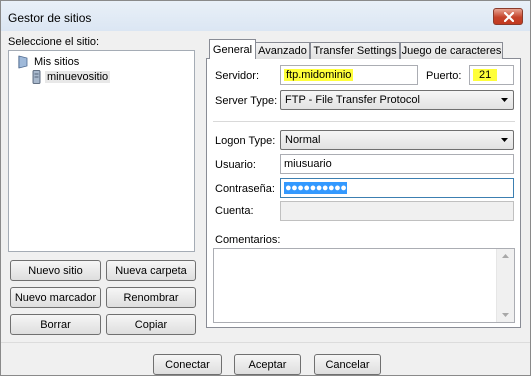 This screenshot has height=376, width=531. What do you see at coordinates (352, 100) in the screenshot?
I see `server-type-value: FTP - File Transfer Protocol` at bounding box center [352, 100].